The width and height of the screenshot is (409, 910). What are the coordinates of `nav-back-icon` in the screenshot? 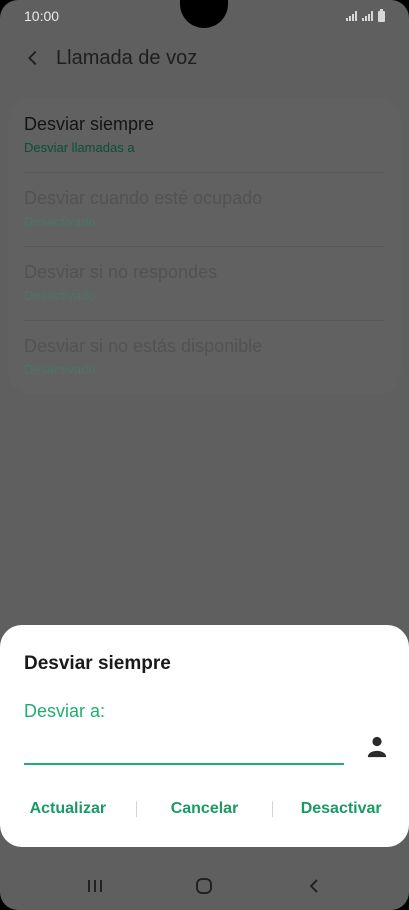 It's located at (313, 886).